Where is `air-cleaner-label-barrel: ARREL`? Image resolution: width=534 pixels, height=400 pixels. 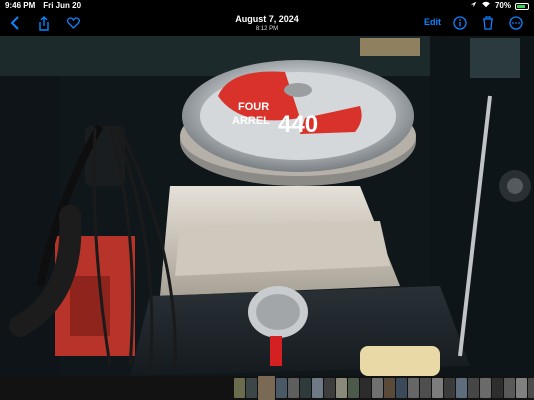 air-cleaner-label-barrel: ARREL is located at coordinates (251, 121).